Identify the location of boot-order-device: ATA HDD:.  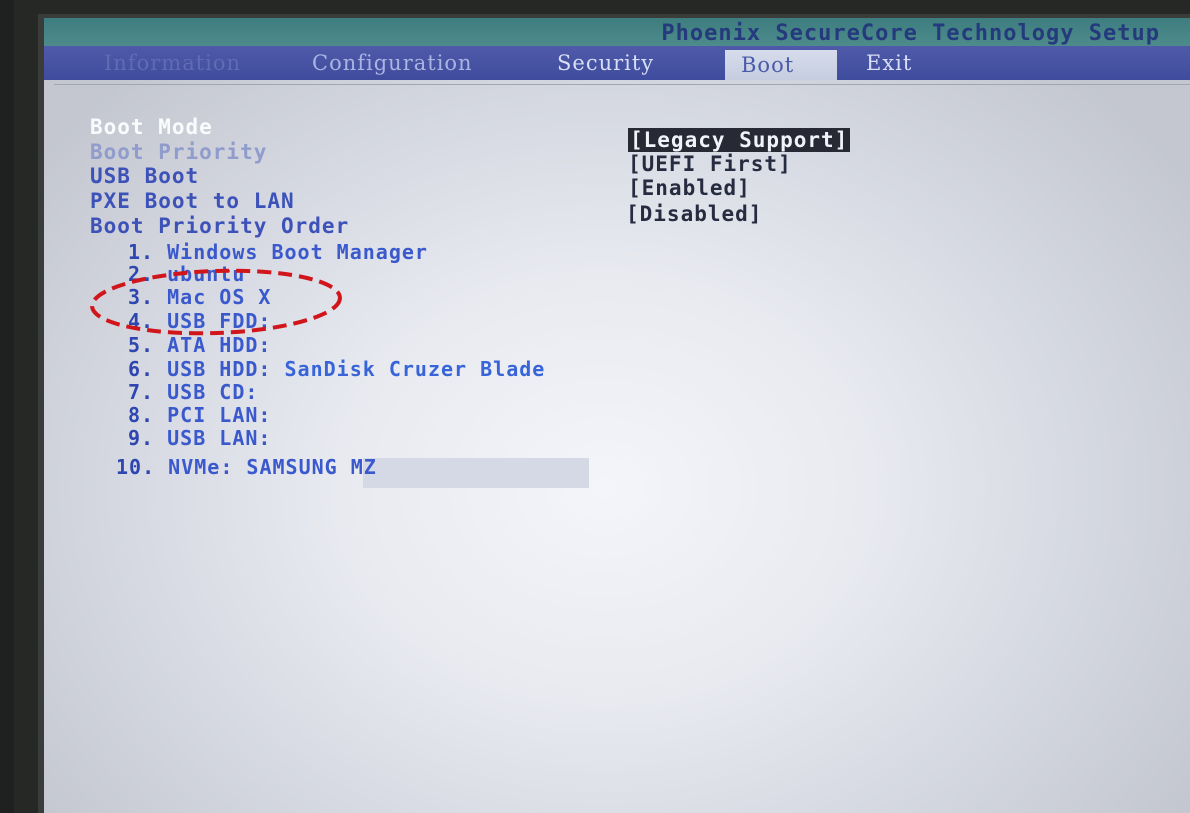
(219, 345).